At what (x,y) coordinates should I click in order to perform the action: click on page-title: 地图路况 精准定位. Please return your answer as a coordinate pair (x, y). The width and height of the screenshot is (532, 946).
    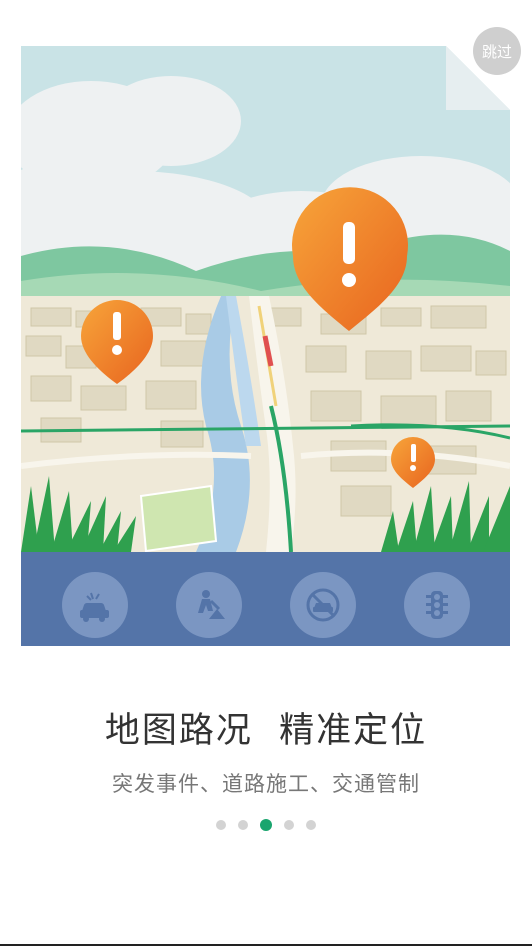
    Looking at the image, I should click on (266, 731).